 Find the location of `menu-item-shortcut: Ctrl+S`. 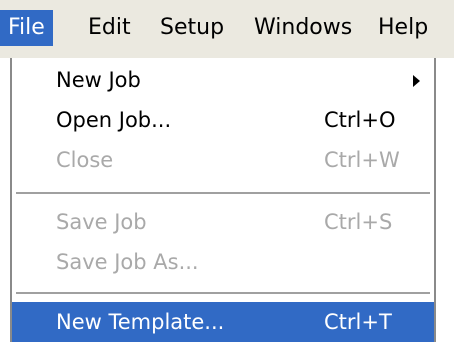

menu-item-shortcut: Ctrl+S is located at coordinates (358, 222).